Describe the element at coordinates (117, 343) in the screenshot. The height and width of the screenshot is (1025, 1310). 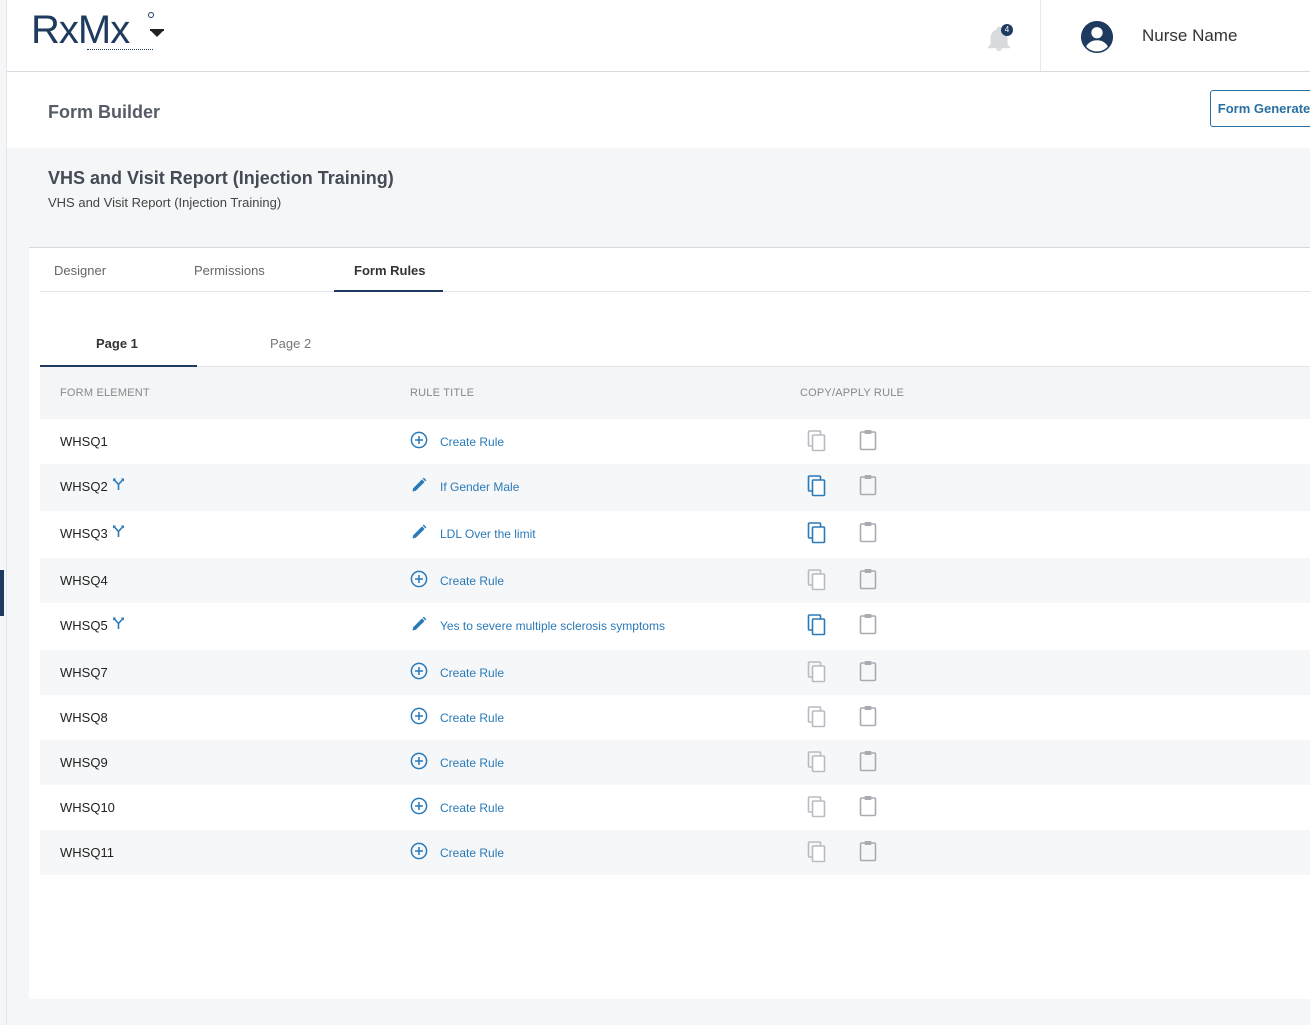
I see `tab-page-1: Page 1` at that location.